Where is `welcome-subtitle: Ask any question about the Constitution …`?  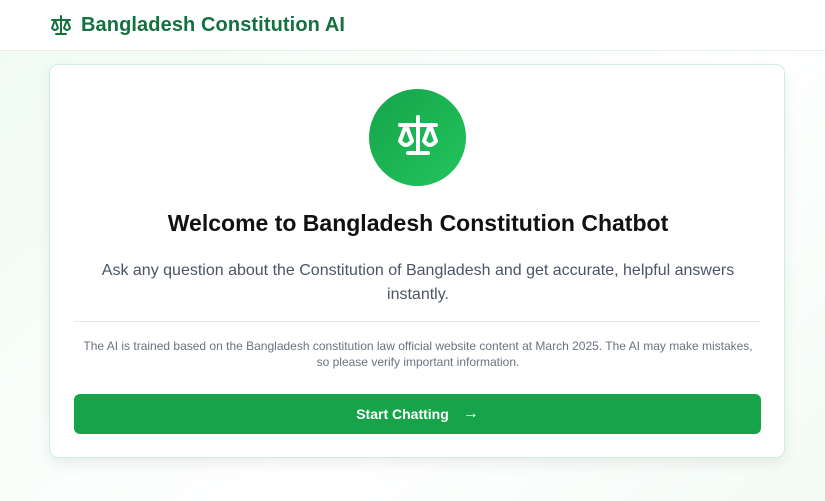 welcome-subtitle: Ask any question about the Constitution … is located at coordinates (418, 282).